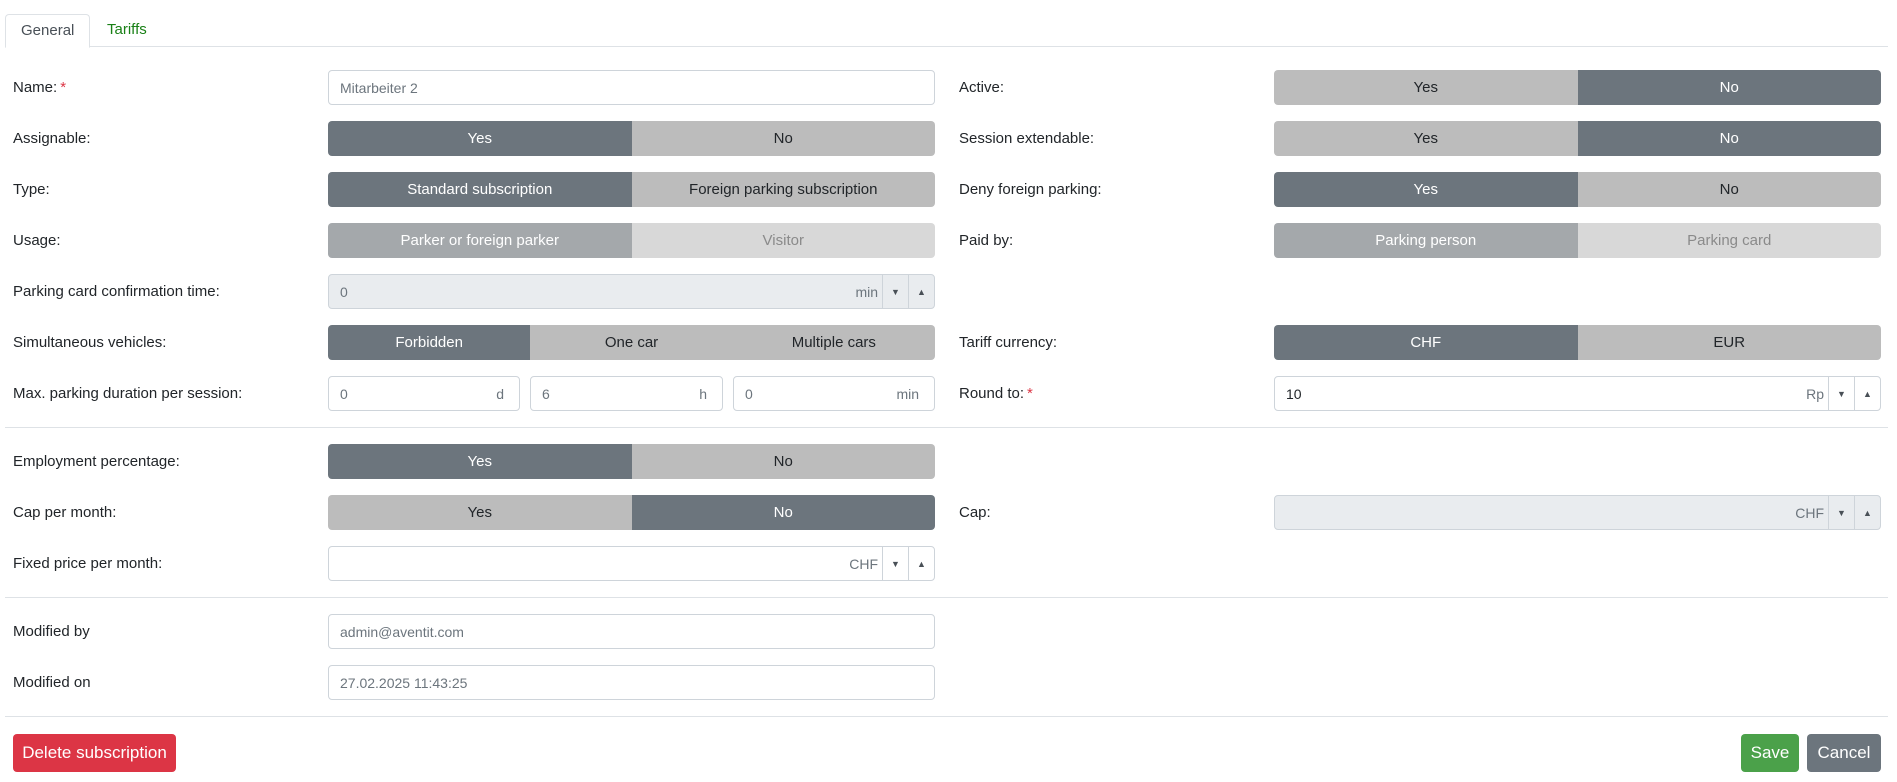 This screenshot has width=1897, height=782. What do you see at coordinates (52, 682) in the screenshot?
I see `modified-on-label: Modified on` at bounding box center [52, 682].